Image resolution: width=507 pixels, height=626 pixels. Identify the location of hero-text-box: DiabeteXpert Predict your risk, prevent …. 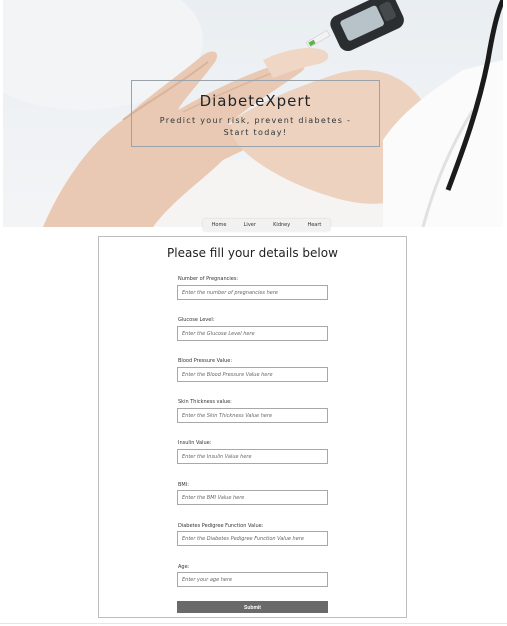
(255, 113).